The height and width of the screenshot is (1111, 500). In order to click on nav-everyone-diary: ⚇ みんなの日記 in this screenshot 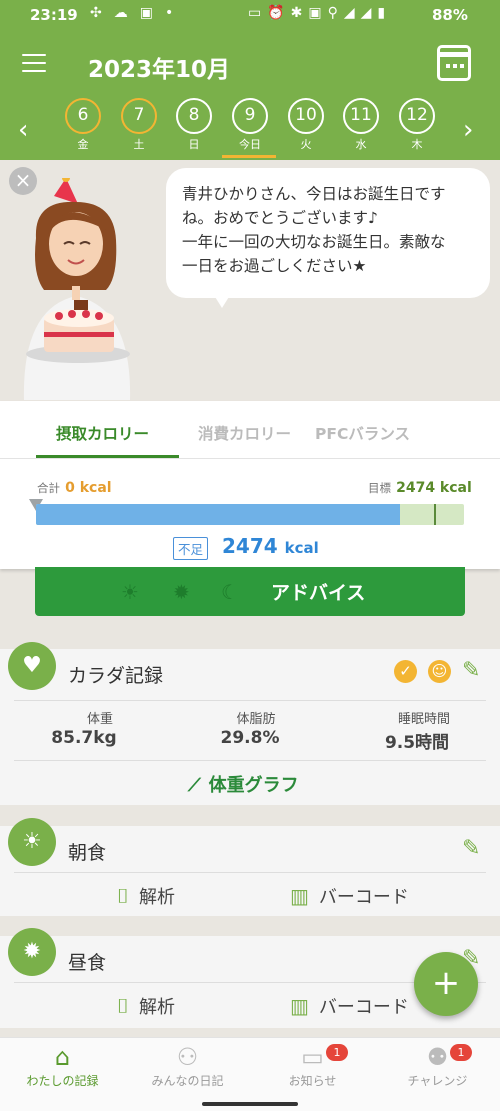, I will do `click(187, 1065)`.